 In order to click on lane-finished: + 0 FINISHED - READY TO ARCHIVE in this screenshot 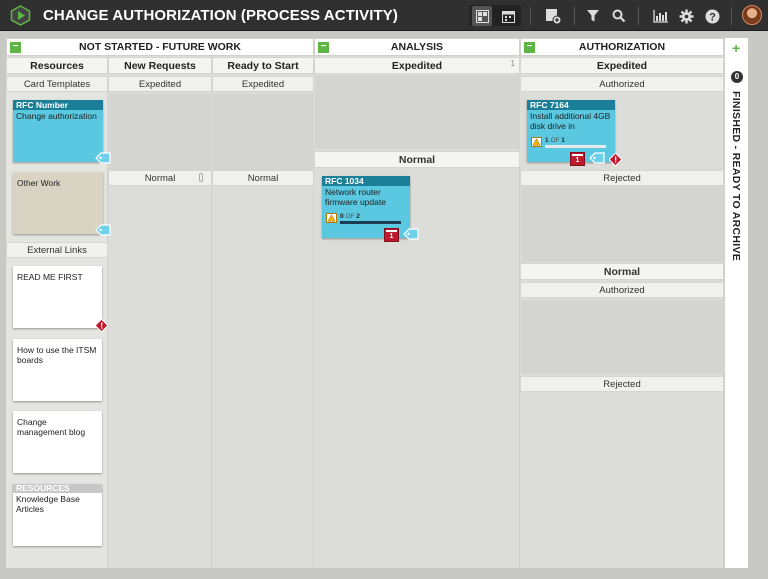, I will do `click(736, 303)`.